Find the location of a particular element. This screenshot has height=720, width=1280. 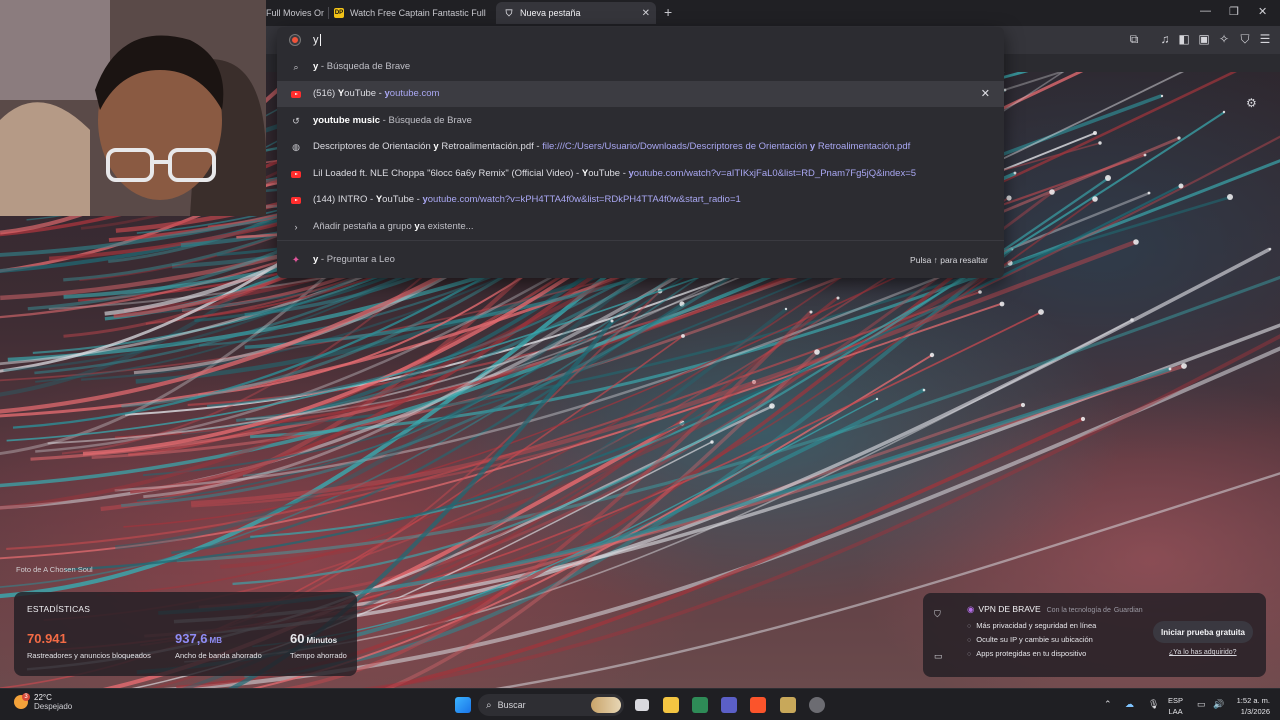

screenshot-icon: ⧉ is located at coordinates (1134, 39).